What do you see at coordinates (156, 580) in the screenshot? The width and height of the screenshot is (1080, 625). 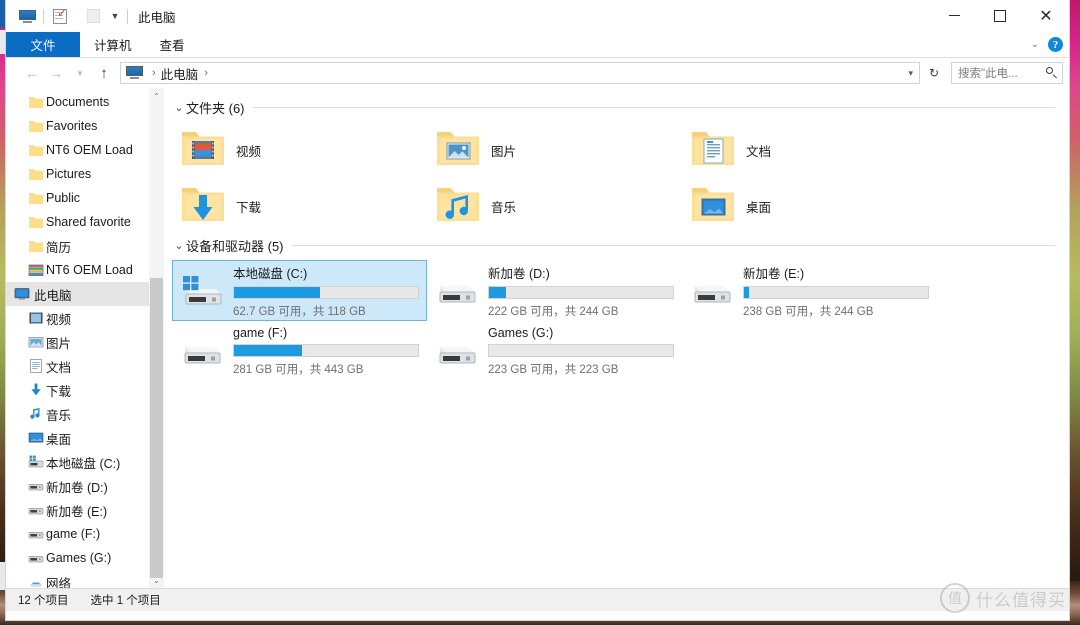 I see `scroll-down-icon: ⌄` at bounding box center [156, 580].